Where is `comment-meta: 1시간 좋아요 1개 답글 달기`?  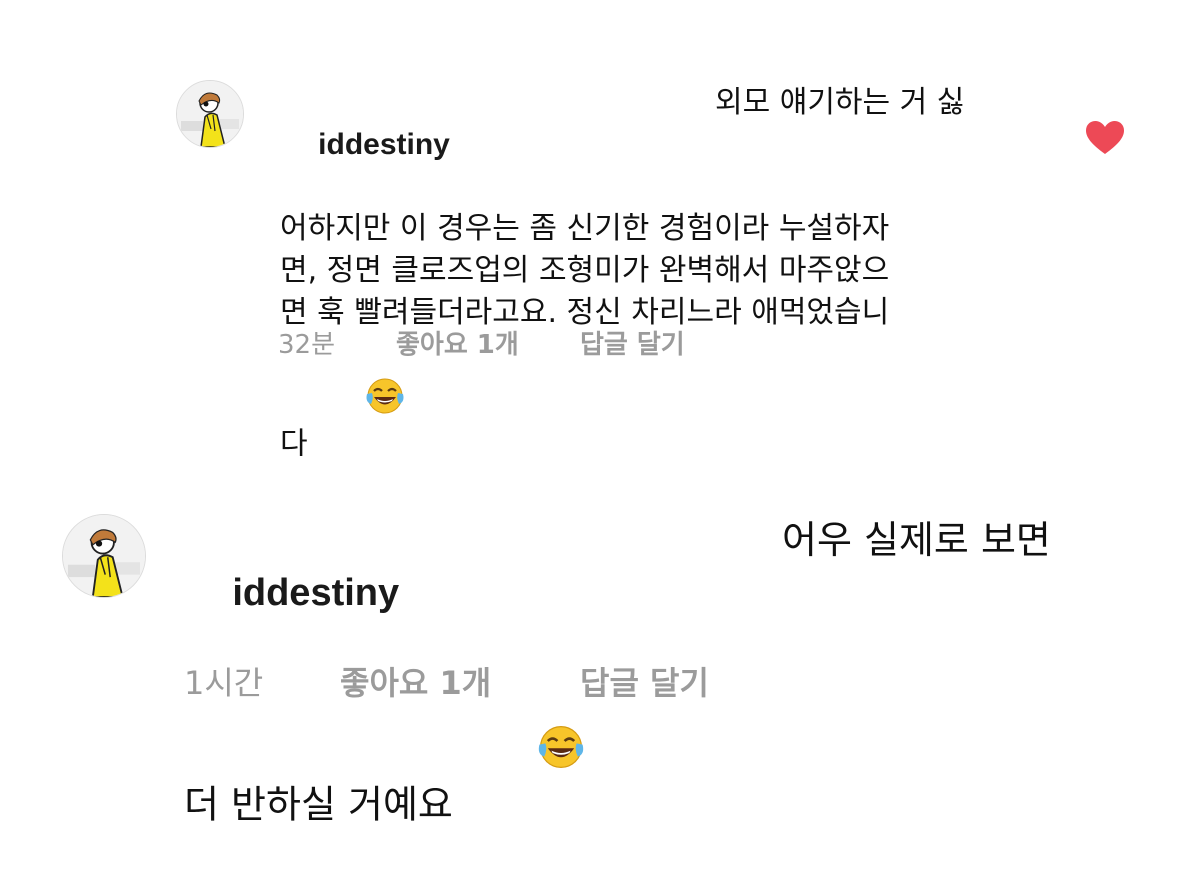 comment-meta: 1시간 좋아요 1개 답글 달기 is located at coordinates (484, 680).